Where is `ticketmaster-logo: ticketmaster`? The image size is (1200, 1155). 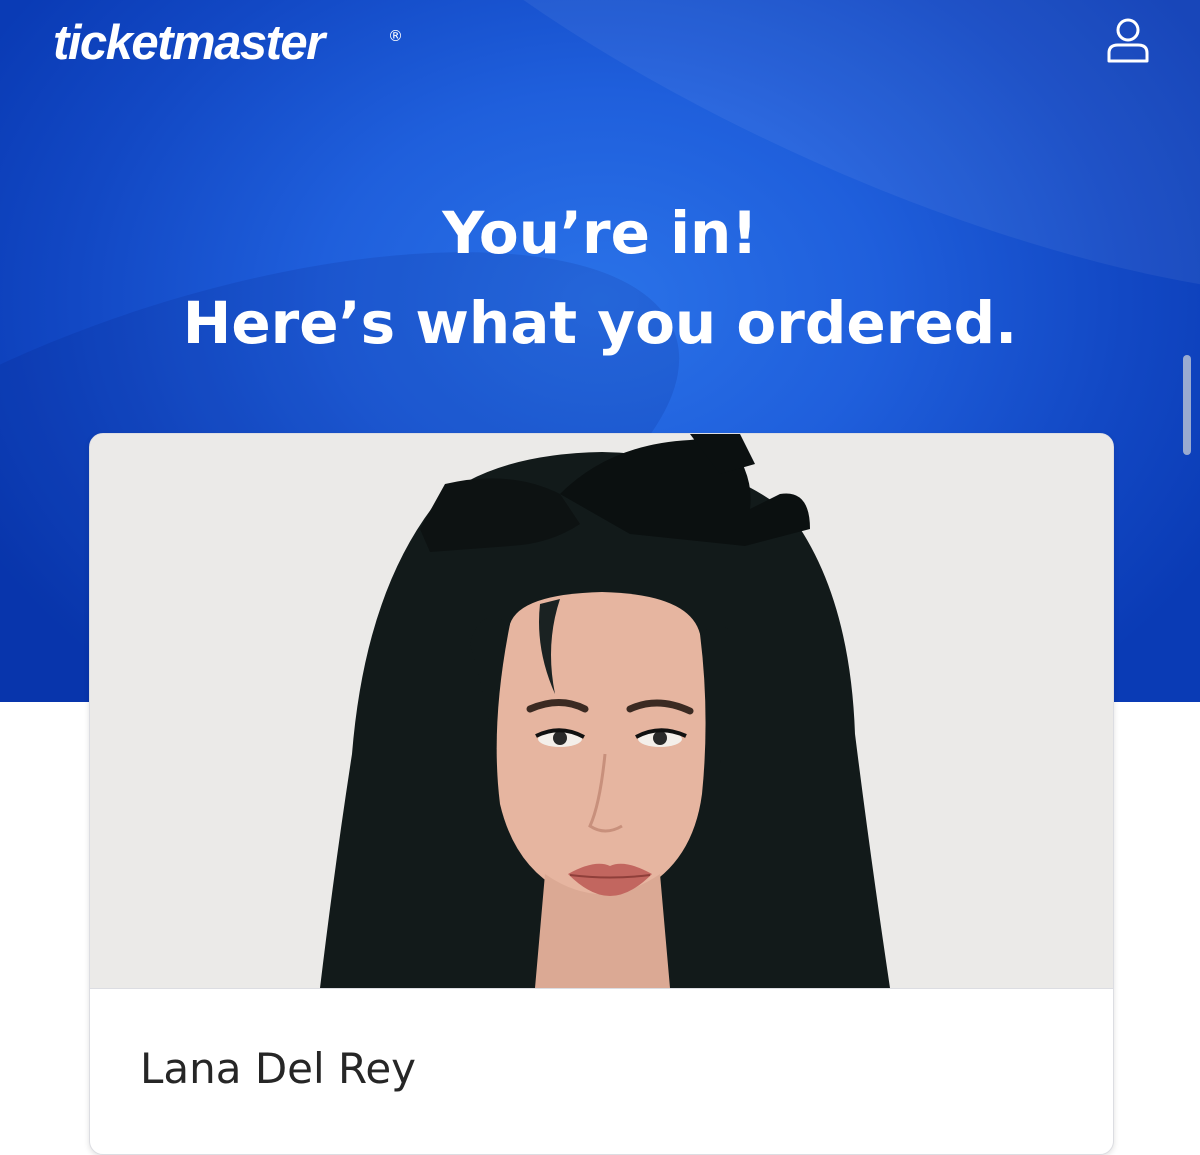 ticketmaster-logo: ticketmaster is located at coordinates (189, 43).